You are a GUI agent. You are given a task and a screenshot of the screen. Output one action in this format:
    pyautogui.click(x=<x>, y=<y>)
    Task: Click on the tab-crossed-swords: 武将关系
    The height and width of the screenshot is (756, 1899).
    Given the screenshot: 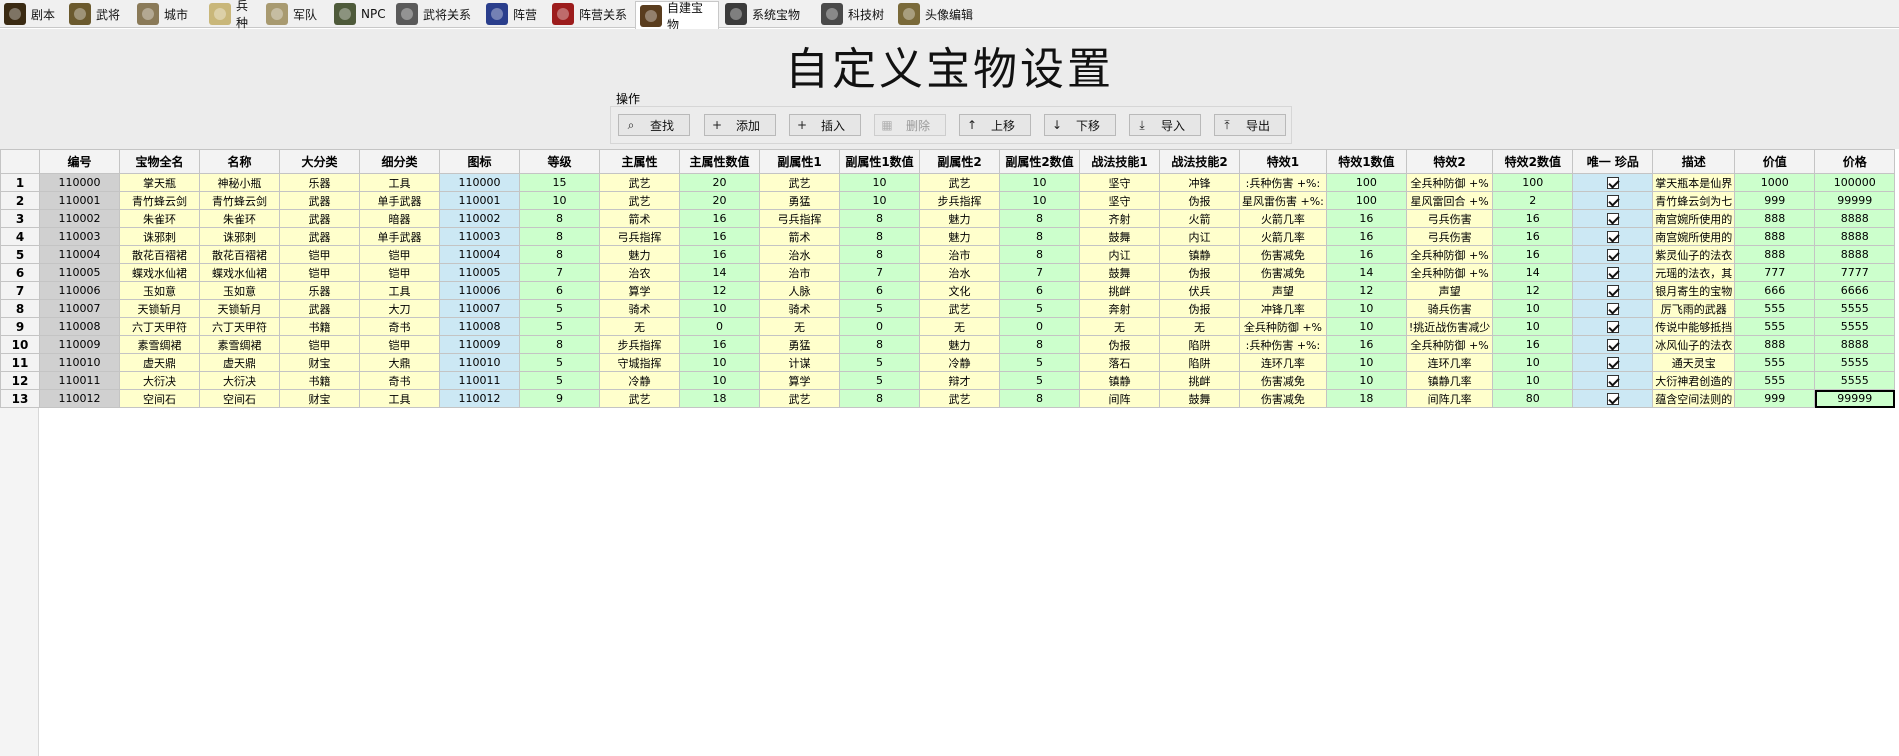 What is the action you would take?
    pyautogui.click(x=436, y=14)
    